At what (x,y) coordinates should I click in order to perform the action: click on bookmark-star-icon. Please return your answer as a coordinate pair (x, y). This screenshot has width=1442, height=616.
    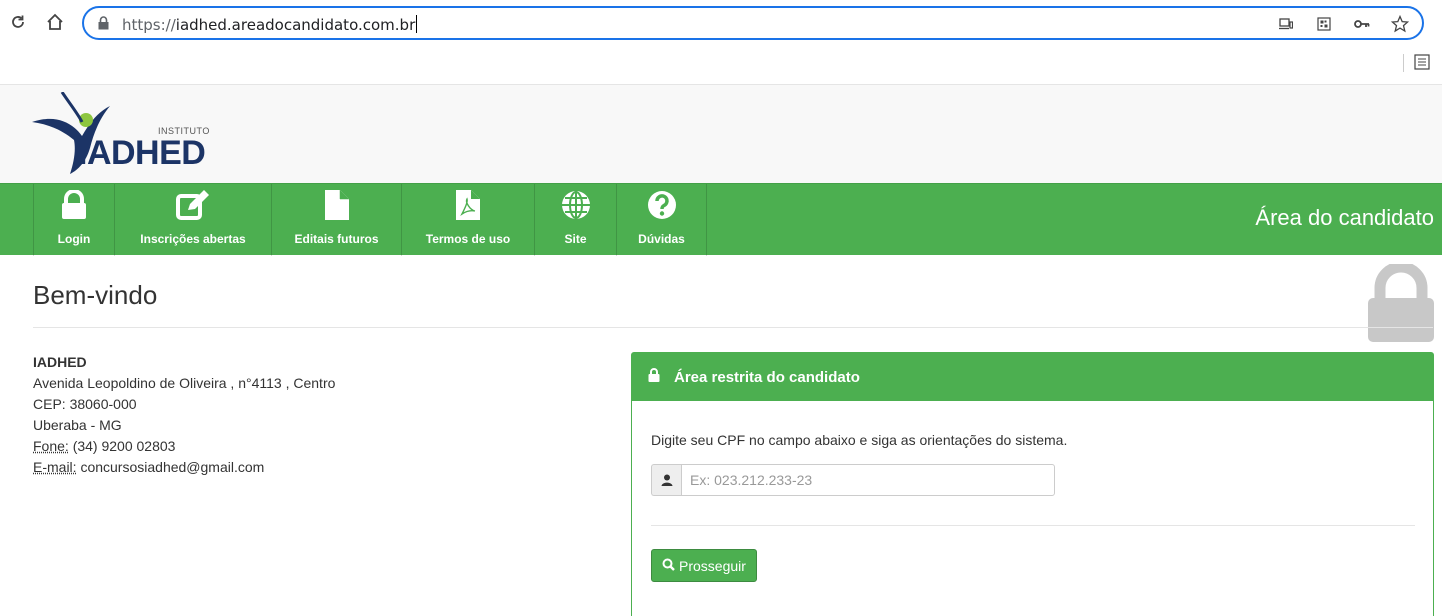
    Looking at the image, I should click on (1400, 24).